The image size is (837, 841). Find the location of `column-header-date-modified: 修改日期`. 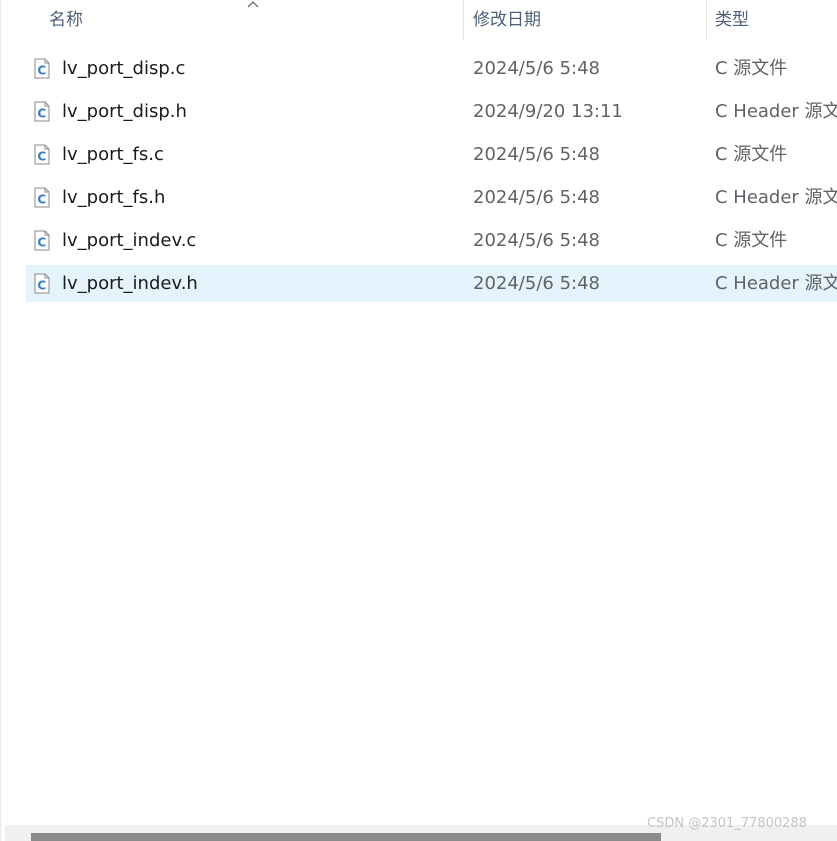

column-header-date-modified: 修改日期 is located at coordinates (589, 20).